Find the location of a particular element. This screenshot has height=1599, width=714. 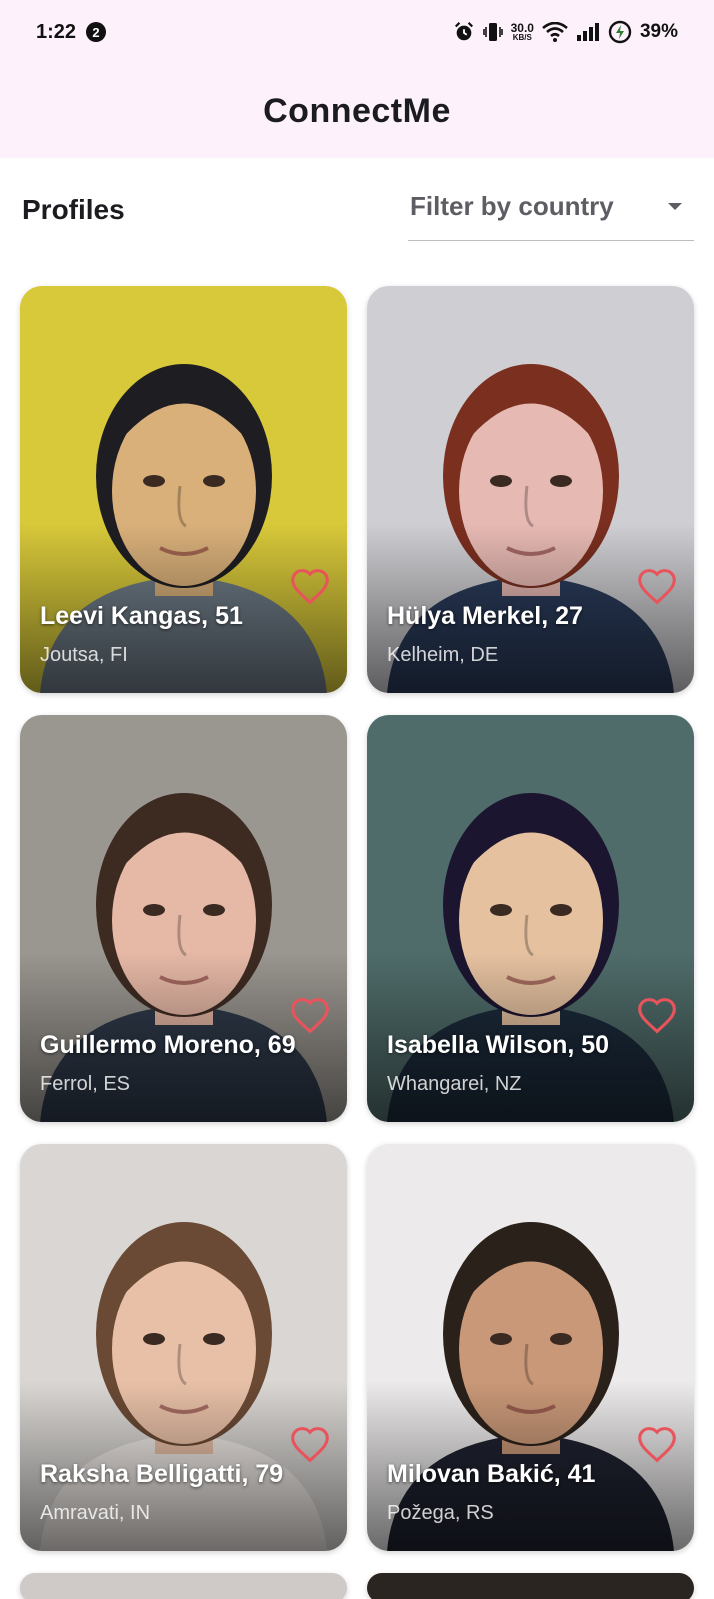

profile-card: Guillermo Moreno, 69 Ferrol, ES is located at coordinates (183, 918).